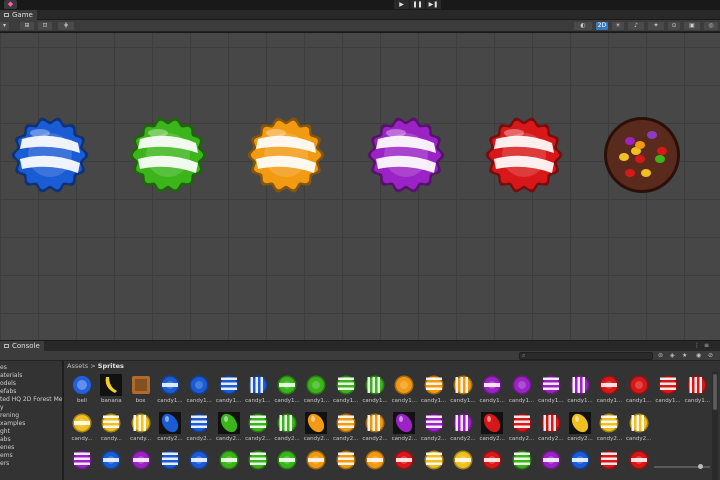  I want to click on asset-scrollbar, so click(715, 426).